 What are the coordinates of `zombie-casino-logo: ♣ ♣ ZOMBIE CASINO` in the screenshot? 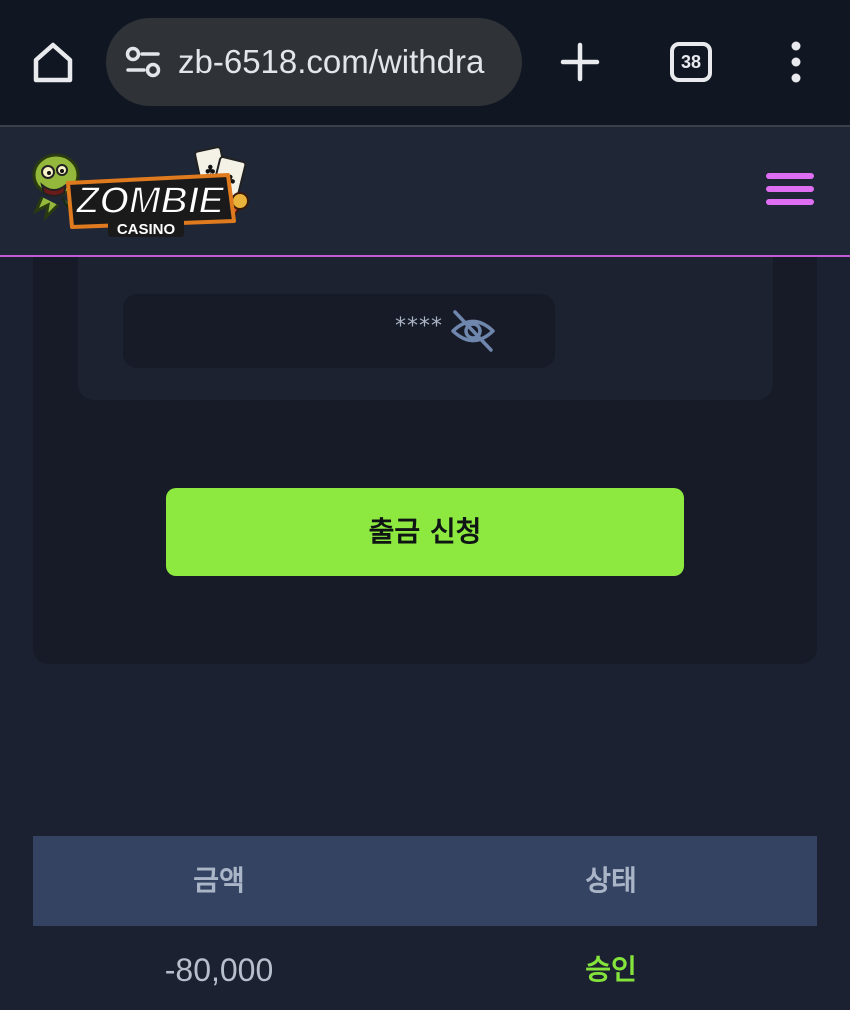 It's located at (140, 193).